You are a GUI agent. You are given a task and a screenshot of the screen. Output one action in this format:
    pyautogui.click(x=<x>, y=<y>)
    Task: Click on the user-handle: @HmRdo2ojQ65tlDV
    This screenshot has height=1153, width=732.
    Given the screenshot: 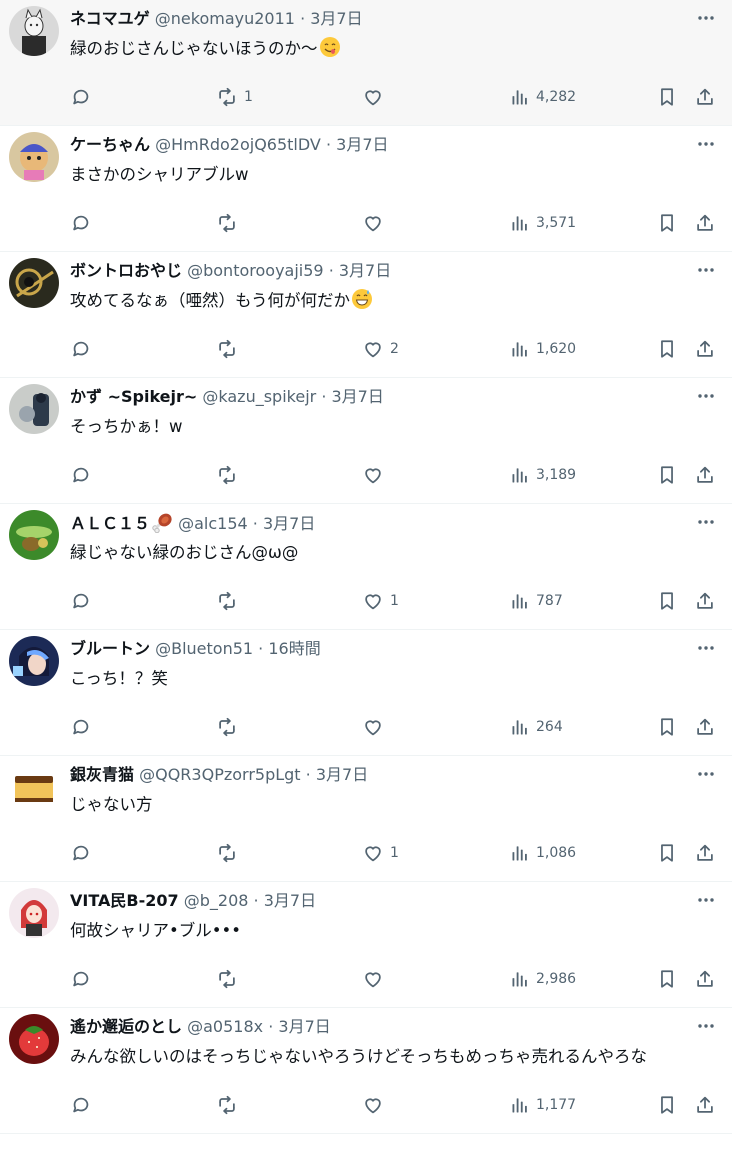 What is the action you would take?
    pyautogui.click(x=238, y=144)
    